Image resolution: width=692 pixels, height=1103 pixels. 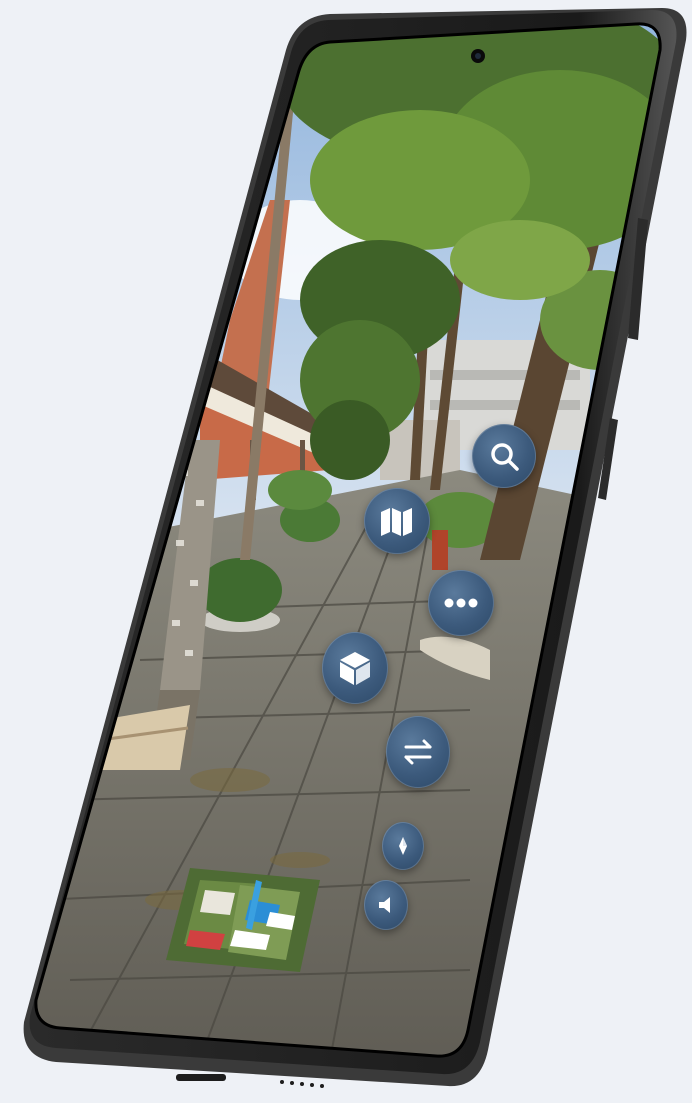 What do you see at coordinates (201, 1077) in the screenshot?
I see `usb-port` at bounding box center [201, 1077].